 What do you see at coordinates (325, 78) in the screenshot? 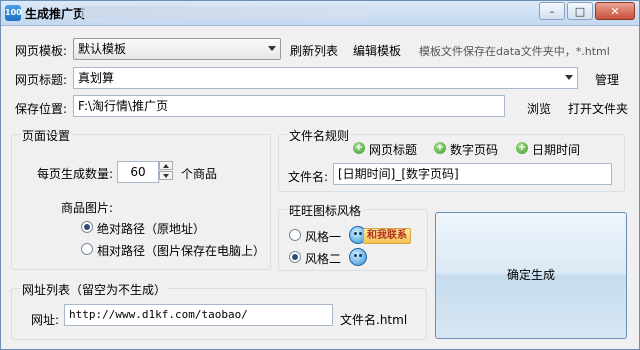
I see `page-title-combo: 真划算` at bounding box center [325, 78].